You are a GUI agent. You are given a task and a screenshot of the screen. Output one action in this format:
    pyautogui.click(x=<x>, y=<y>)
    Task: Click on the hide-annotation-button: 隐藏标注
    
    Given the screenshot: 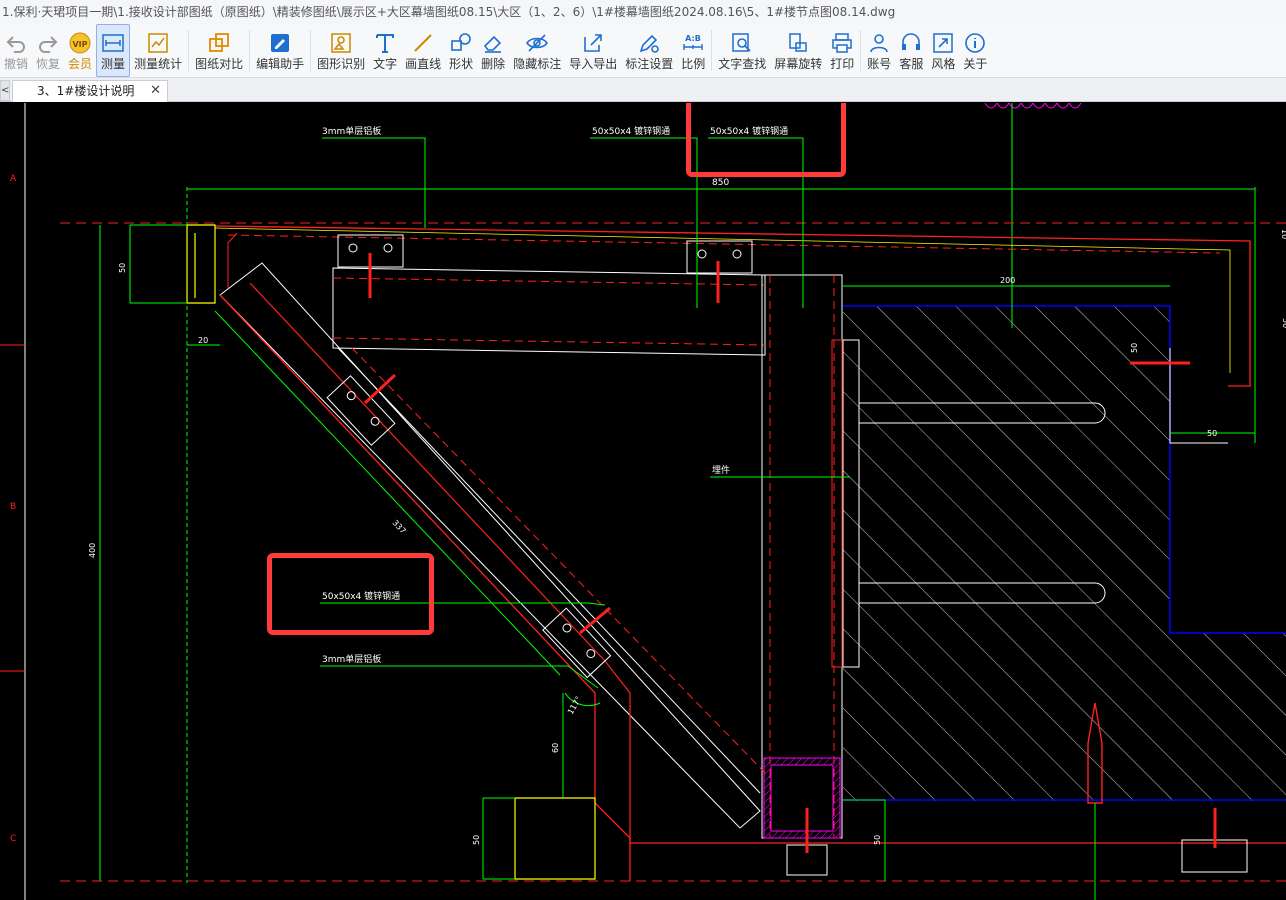 What is the action you would take?
    pyautogui.click(x=537, y=50)
    